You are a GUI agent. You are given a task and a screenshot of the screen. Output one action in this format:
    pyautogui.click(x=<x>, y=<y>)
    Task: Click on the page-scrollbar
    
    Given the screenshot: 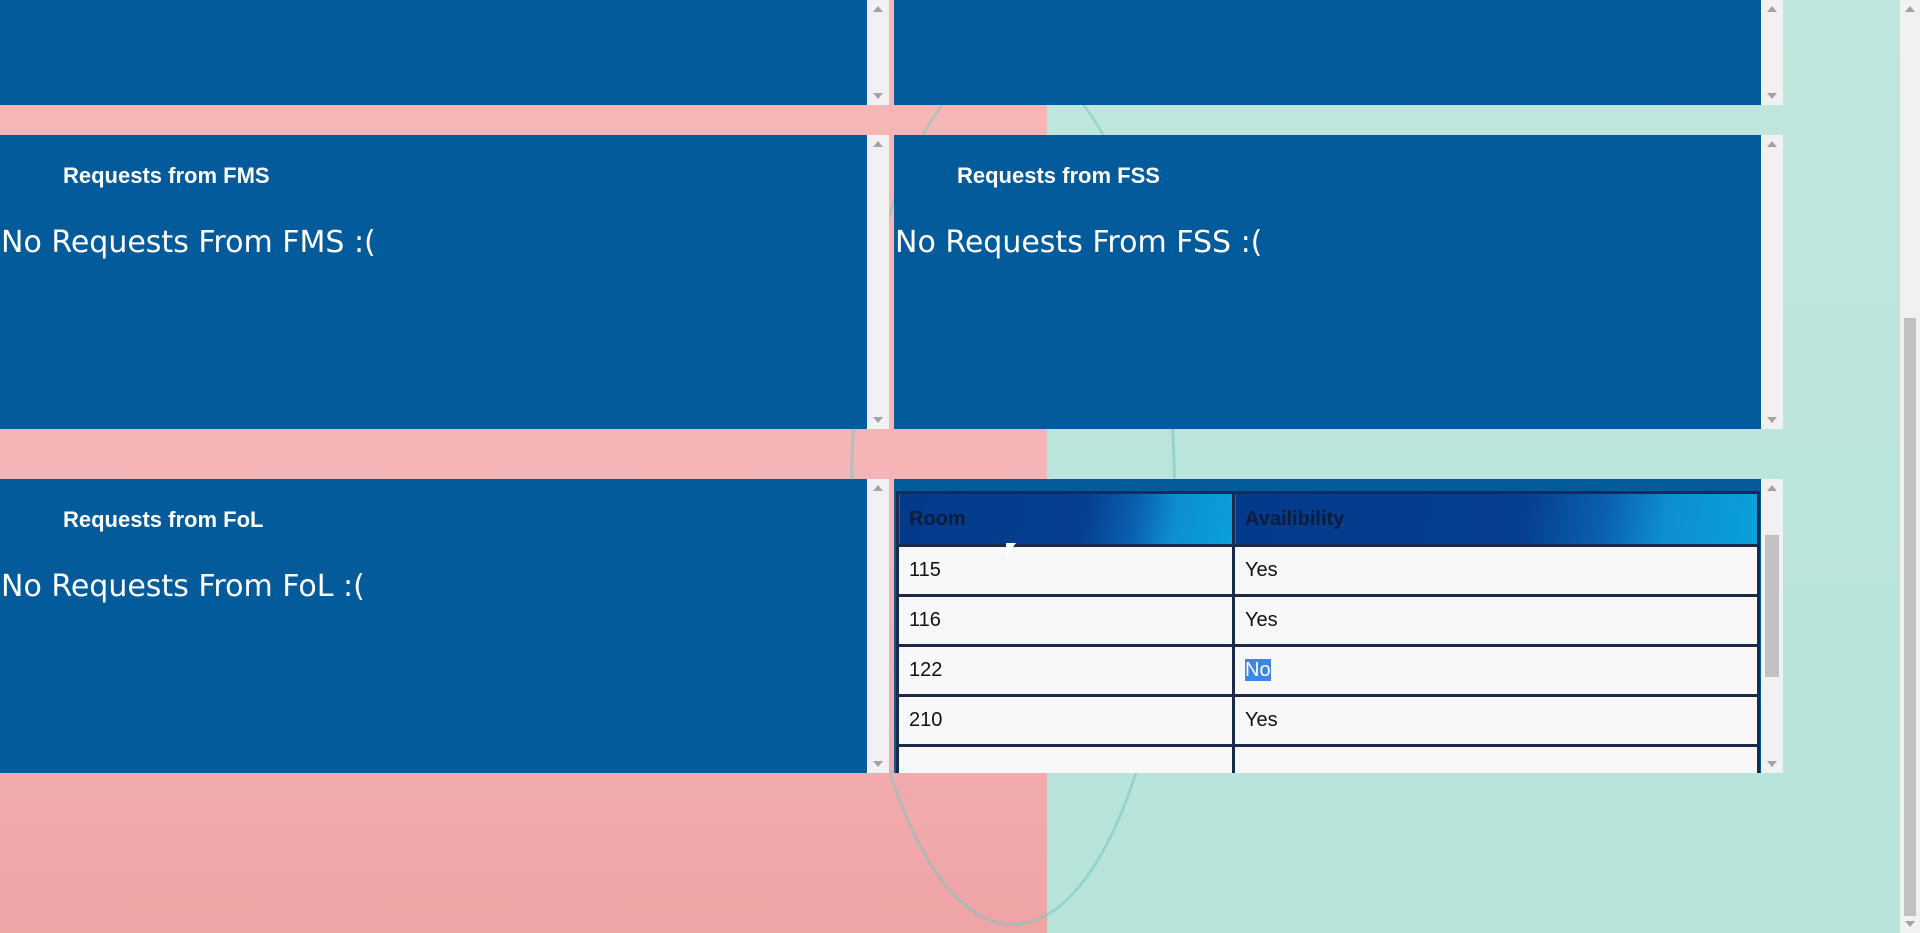 What is the action you would take?
    pyautogui.click(x=1910, y=466)
    